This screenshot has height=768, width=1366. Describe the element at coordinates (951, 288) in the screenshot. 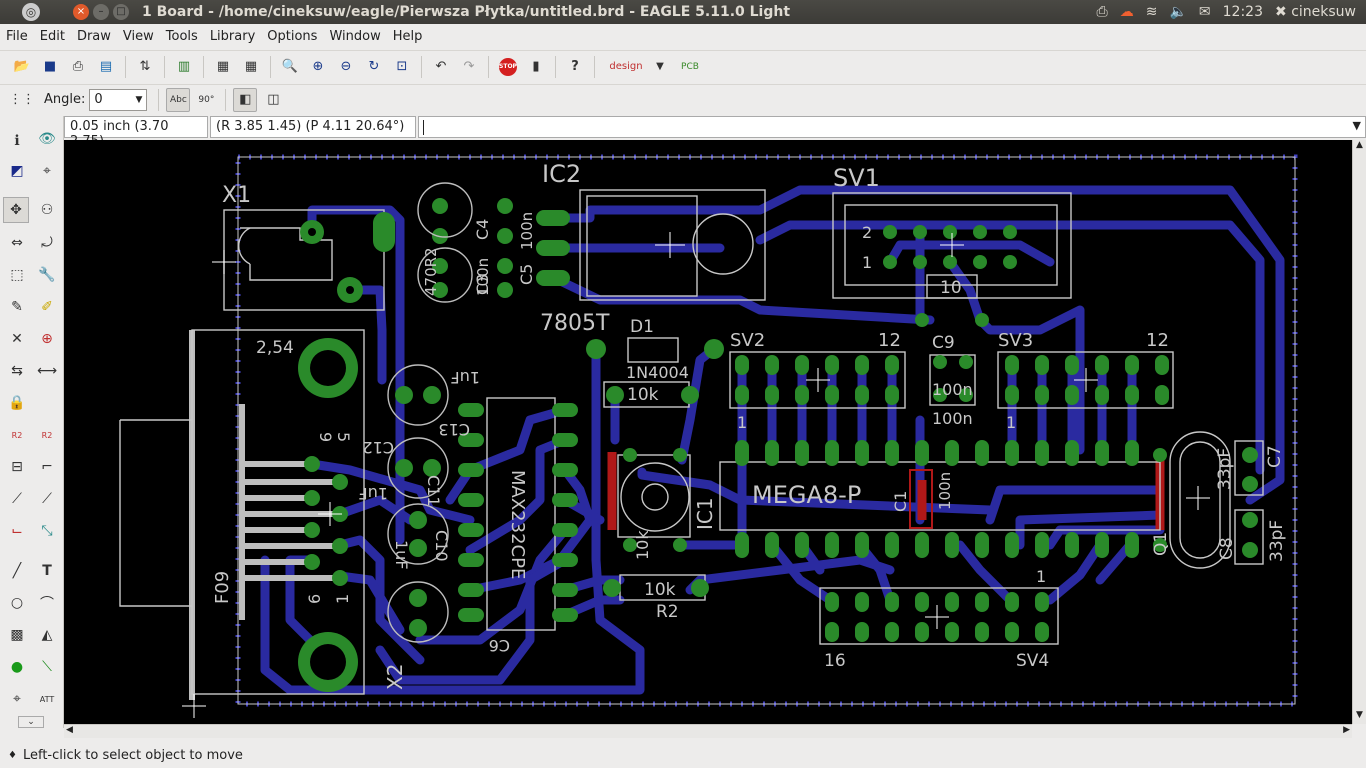

I see `label-sv1-10: 10` at that location.